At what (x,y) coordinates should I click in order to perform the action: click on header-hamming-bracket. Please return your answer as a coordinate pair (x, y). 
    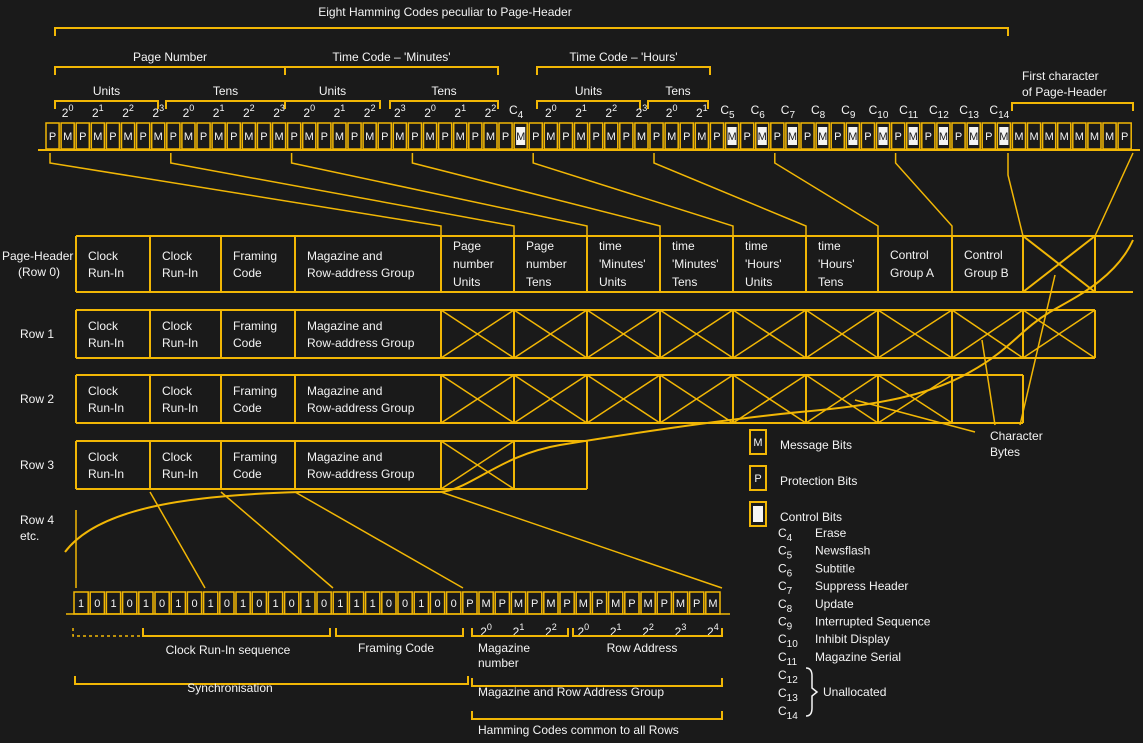
    Looking at the image, I should click on (531, 31).